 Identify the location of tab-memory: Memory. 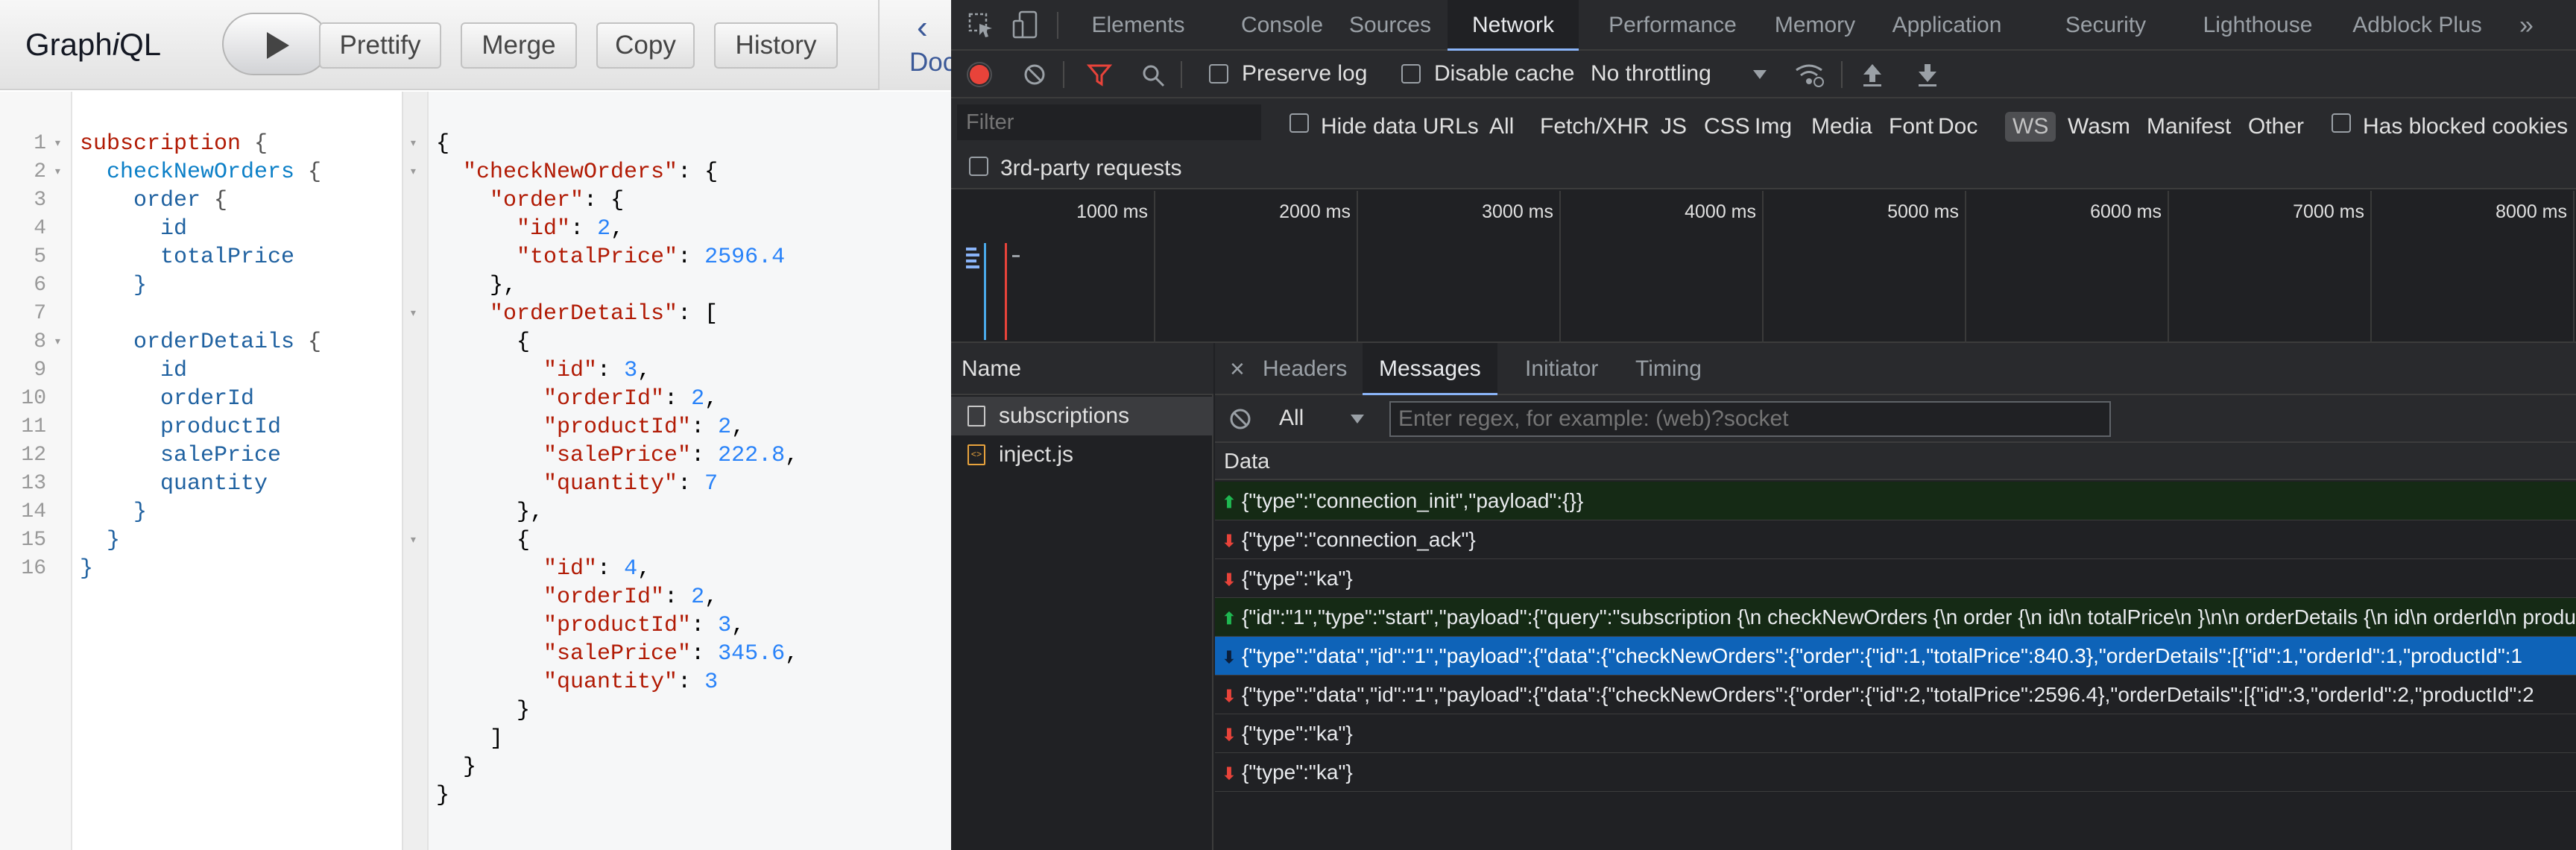
(1815, 25).